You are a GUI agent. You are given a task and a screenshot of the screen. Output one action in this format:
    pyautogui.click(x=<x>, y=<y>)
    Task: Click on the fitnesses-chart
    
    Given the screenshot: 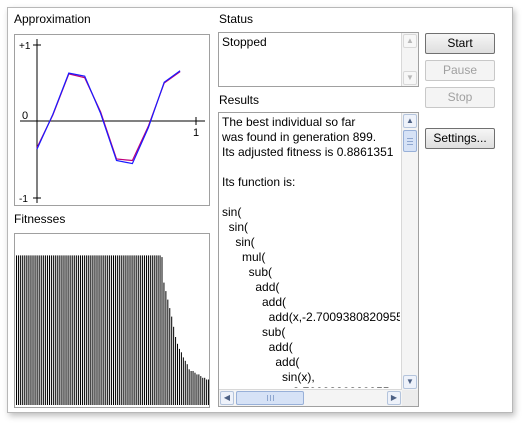 What is the action you would take?
    pyautogui.click(x=113, y=330)
    